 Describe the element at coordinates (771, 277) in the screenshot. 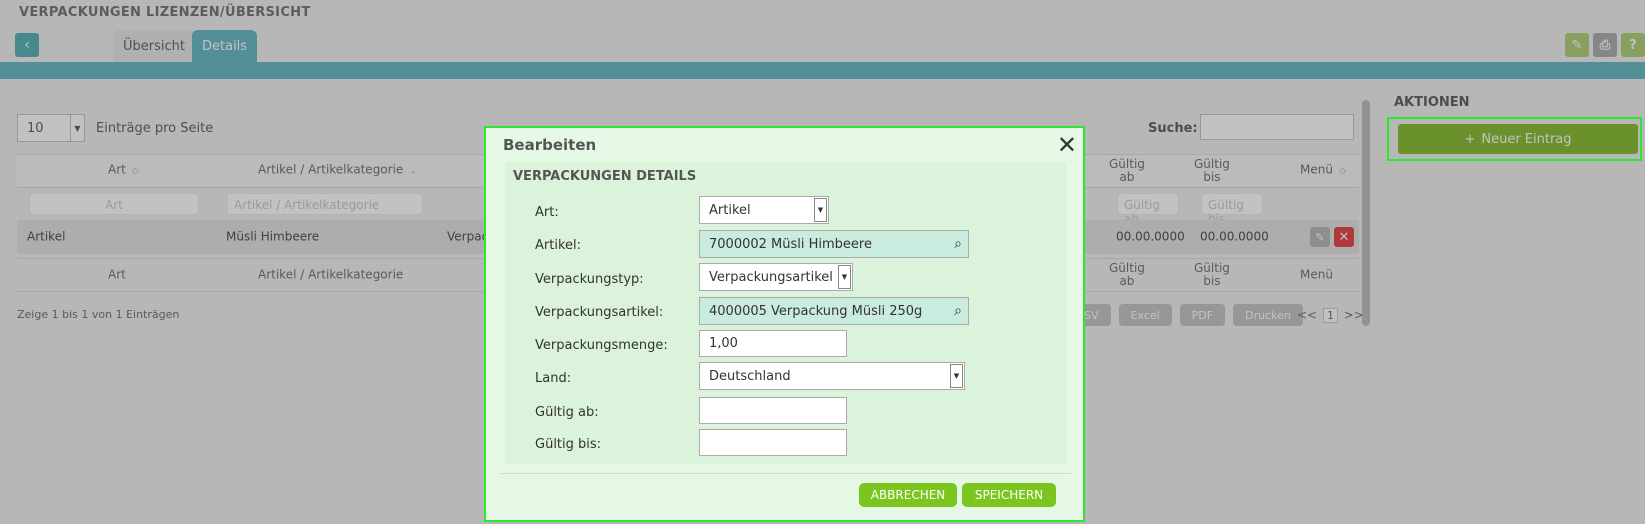

I see `verpackungstyp-value: Verpackungsartikel` at that location.